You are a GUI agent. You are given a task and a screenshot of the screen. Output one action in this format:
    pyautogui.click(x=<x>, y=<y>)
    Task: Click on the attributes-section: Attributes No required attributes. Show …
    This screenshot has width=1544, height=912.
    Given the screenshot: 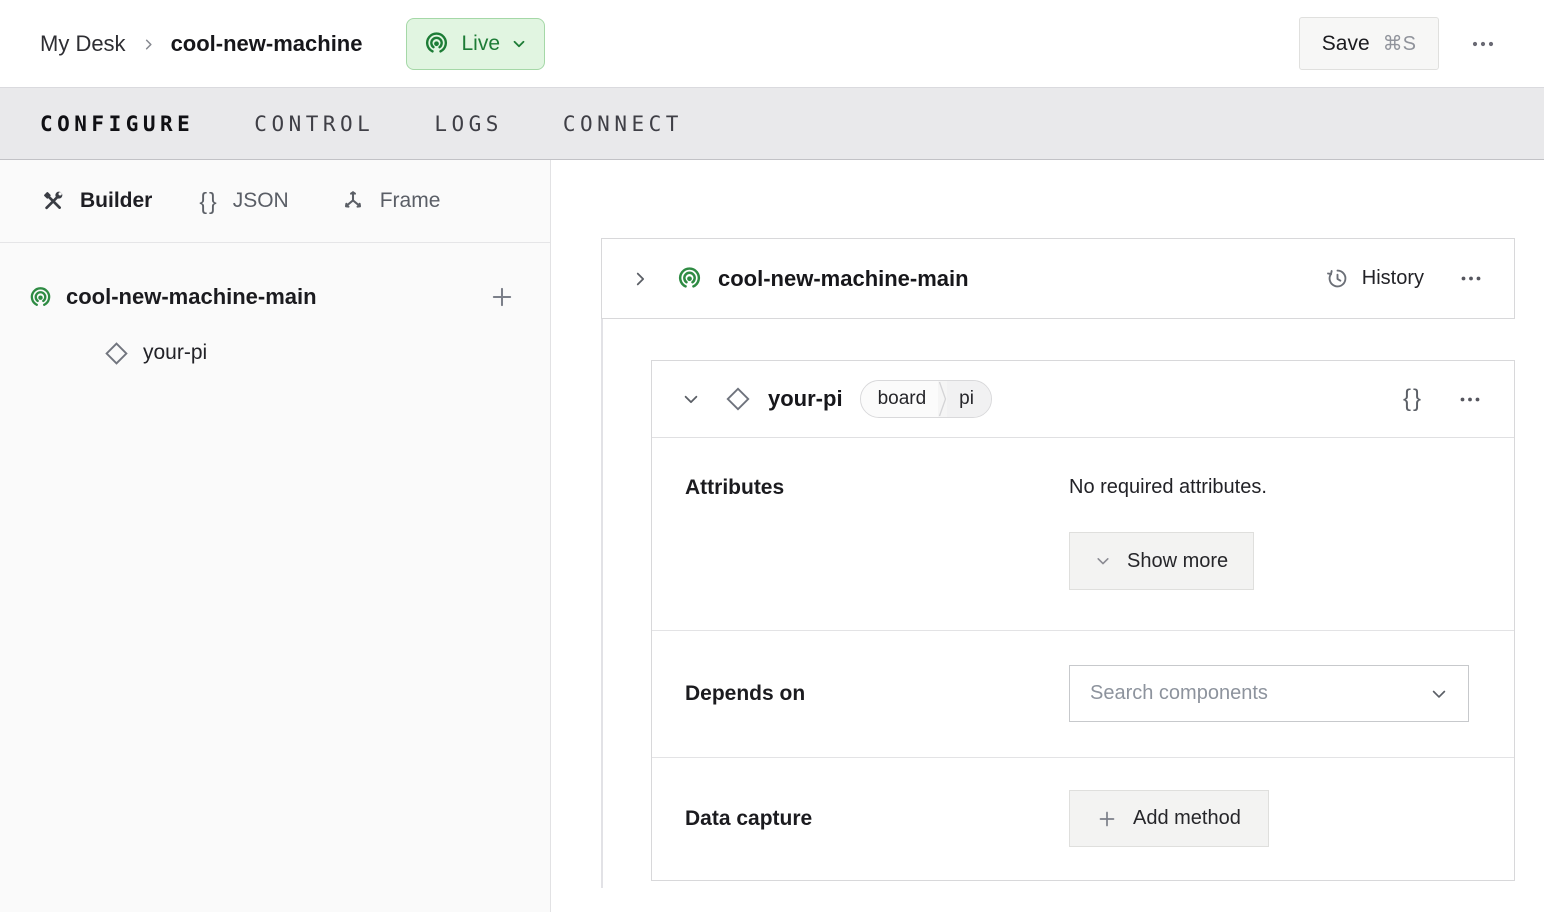 What is the action you would take?
    pyautogui.click(x=1083, y=534)
    